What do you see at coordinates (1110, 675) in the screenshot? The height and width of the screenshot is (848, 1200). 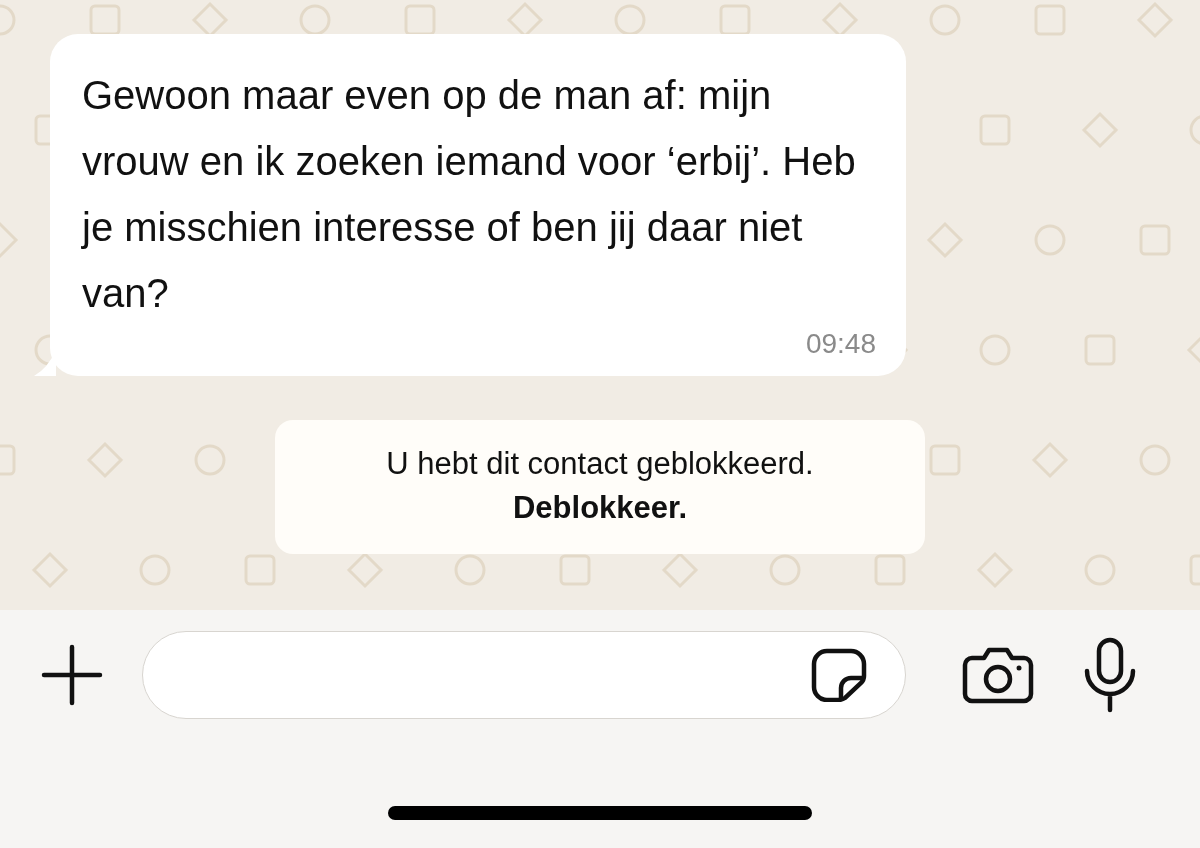 I see `microphone-button` at bounding box center [1110, 675].